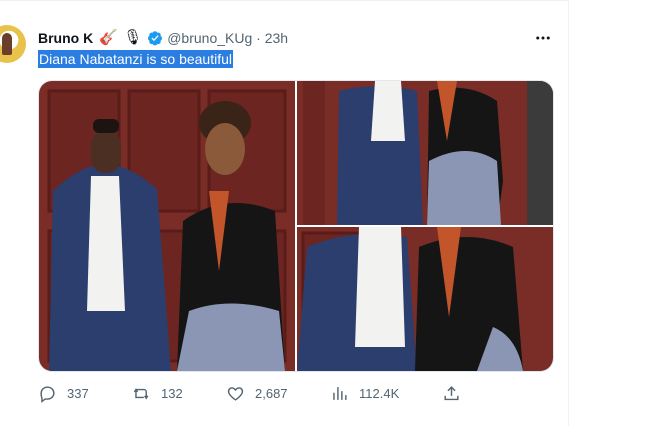  I want to click on action-bar: 337 132 2,687 112.4K, so click(273, 393).